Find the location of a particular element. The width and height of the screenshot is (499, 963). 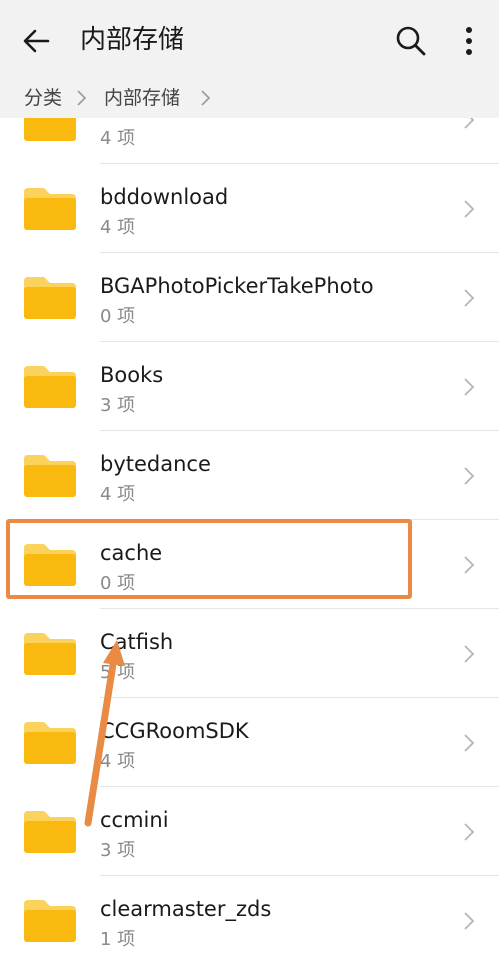

folder-row: clearmaster_zds 1 项 is located at coordinates (249, 919).